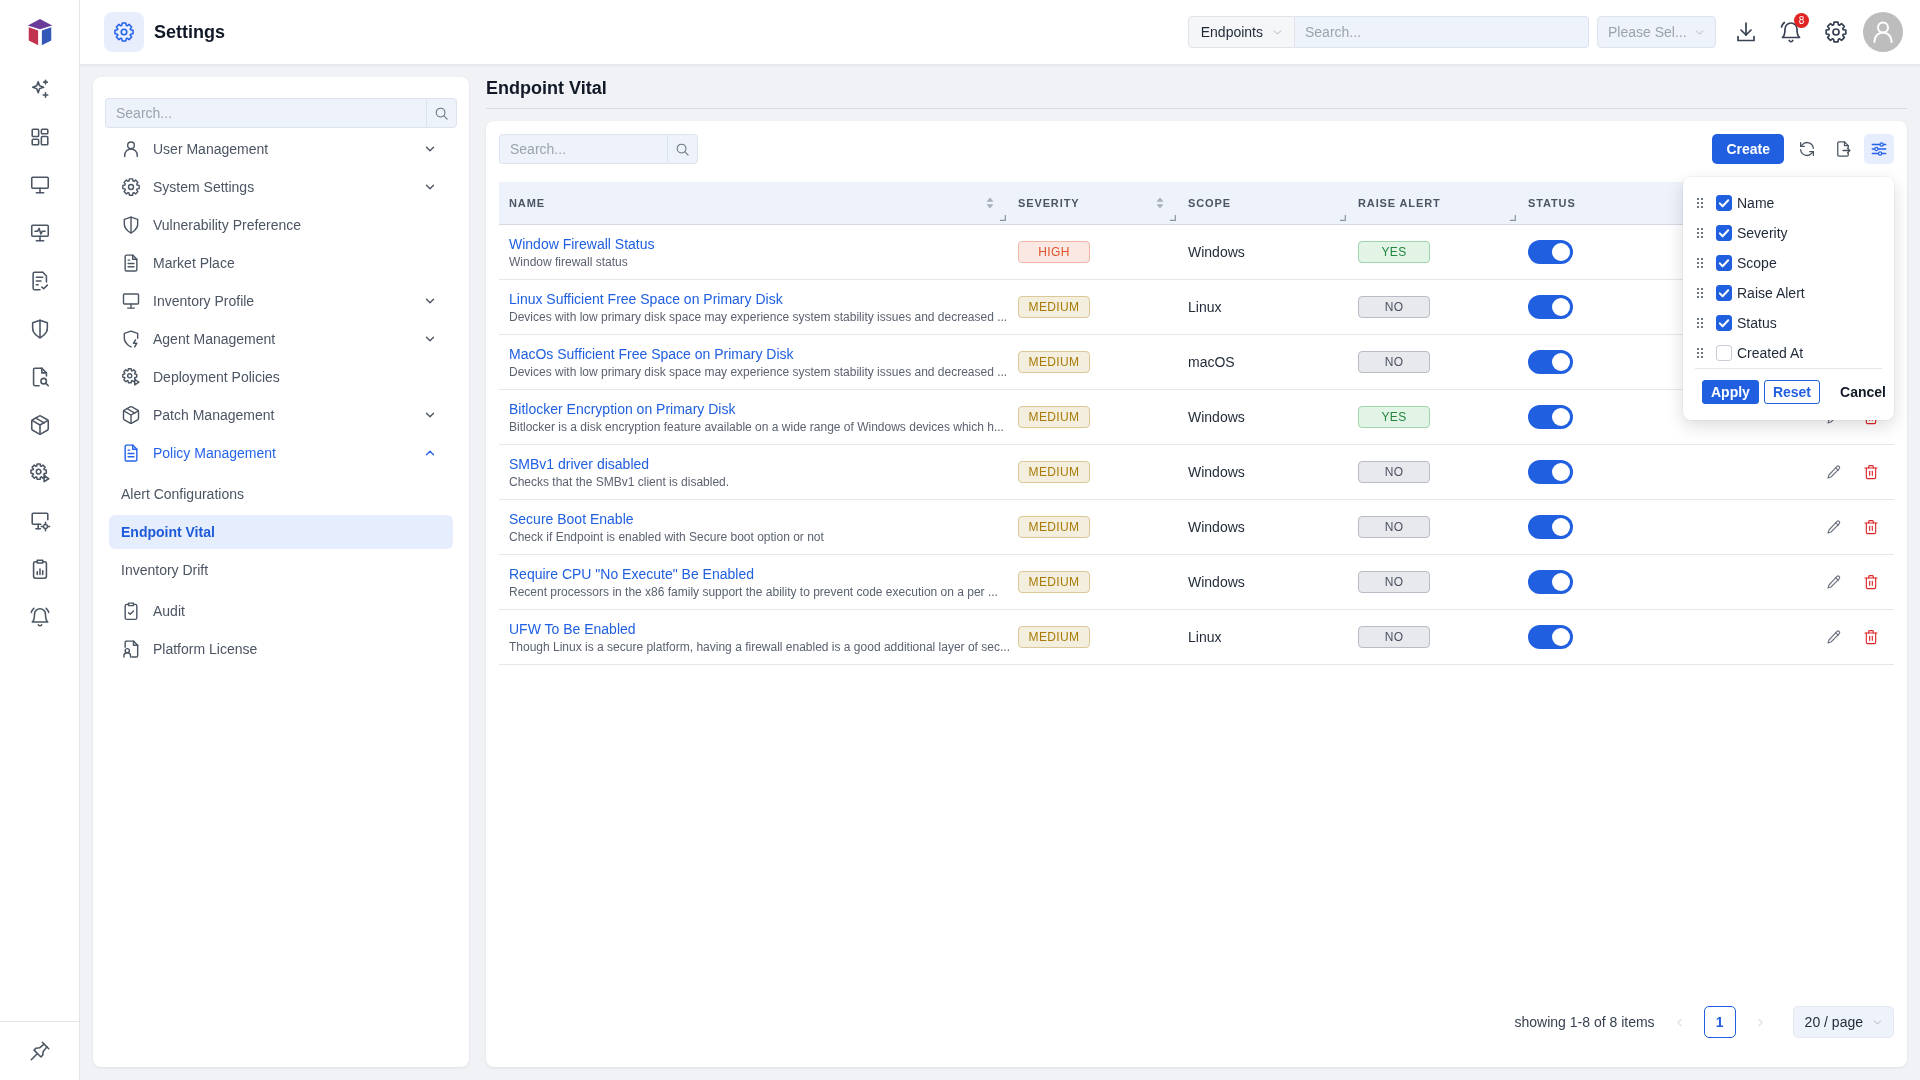  Describe the element at coordinates (281, 301) in the screenshot. I see `sidebar-item: Inventory Profile` at that location.